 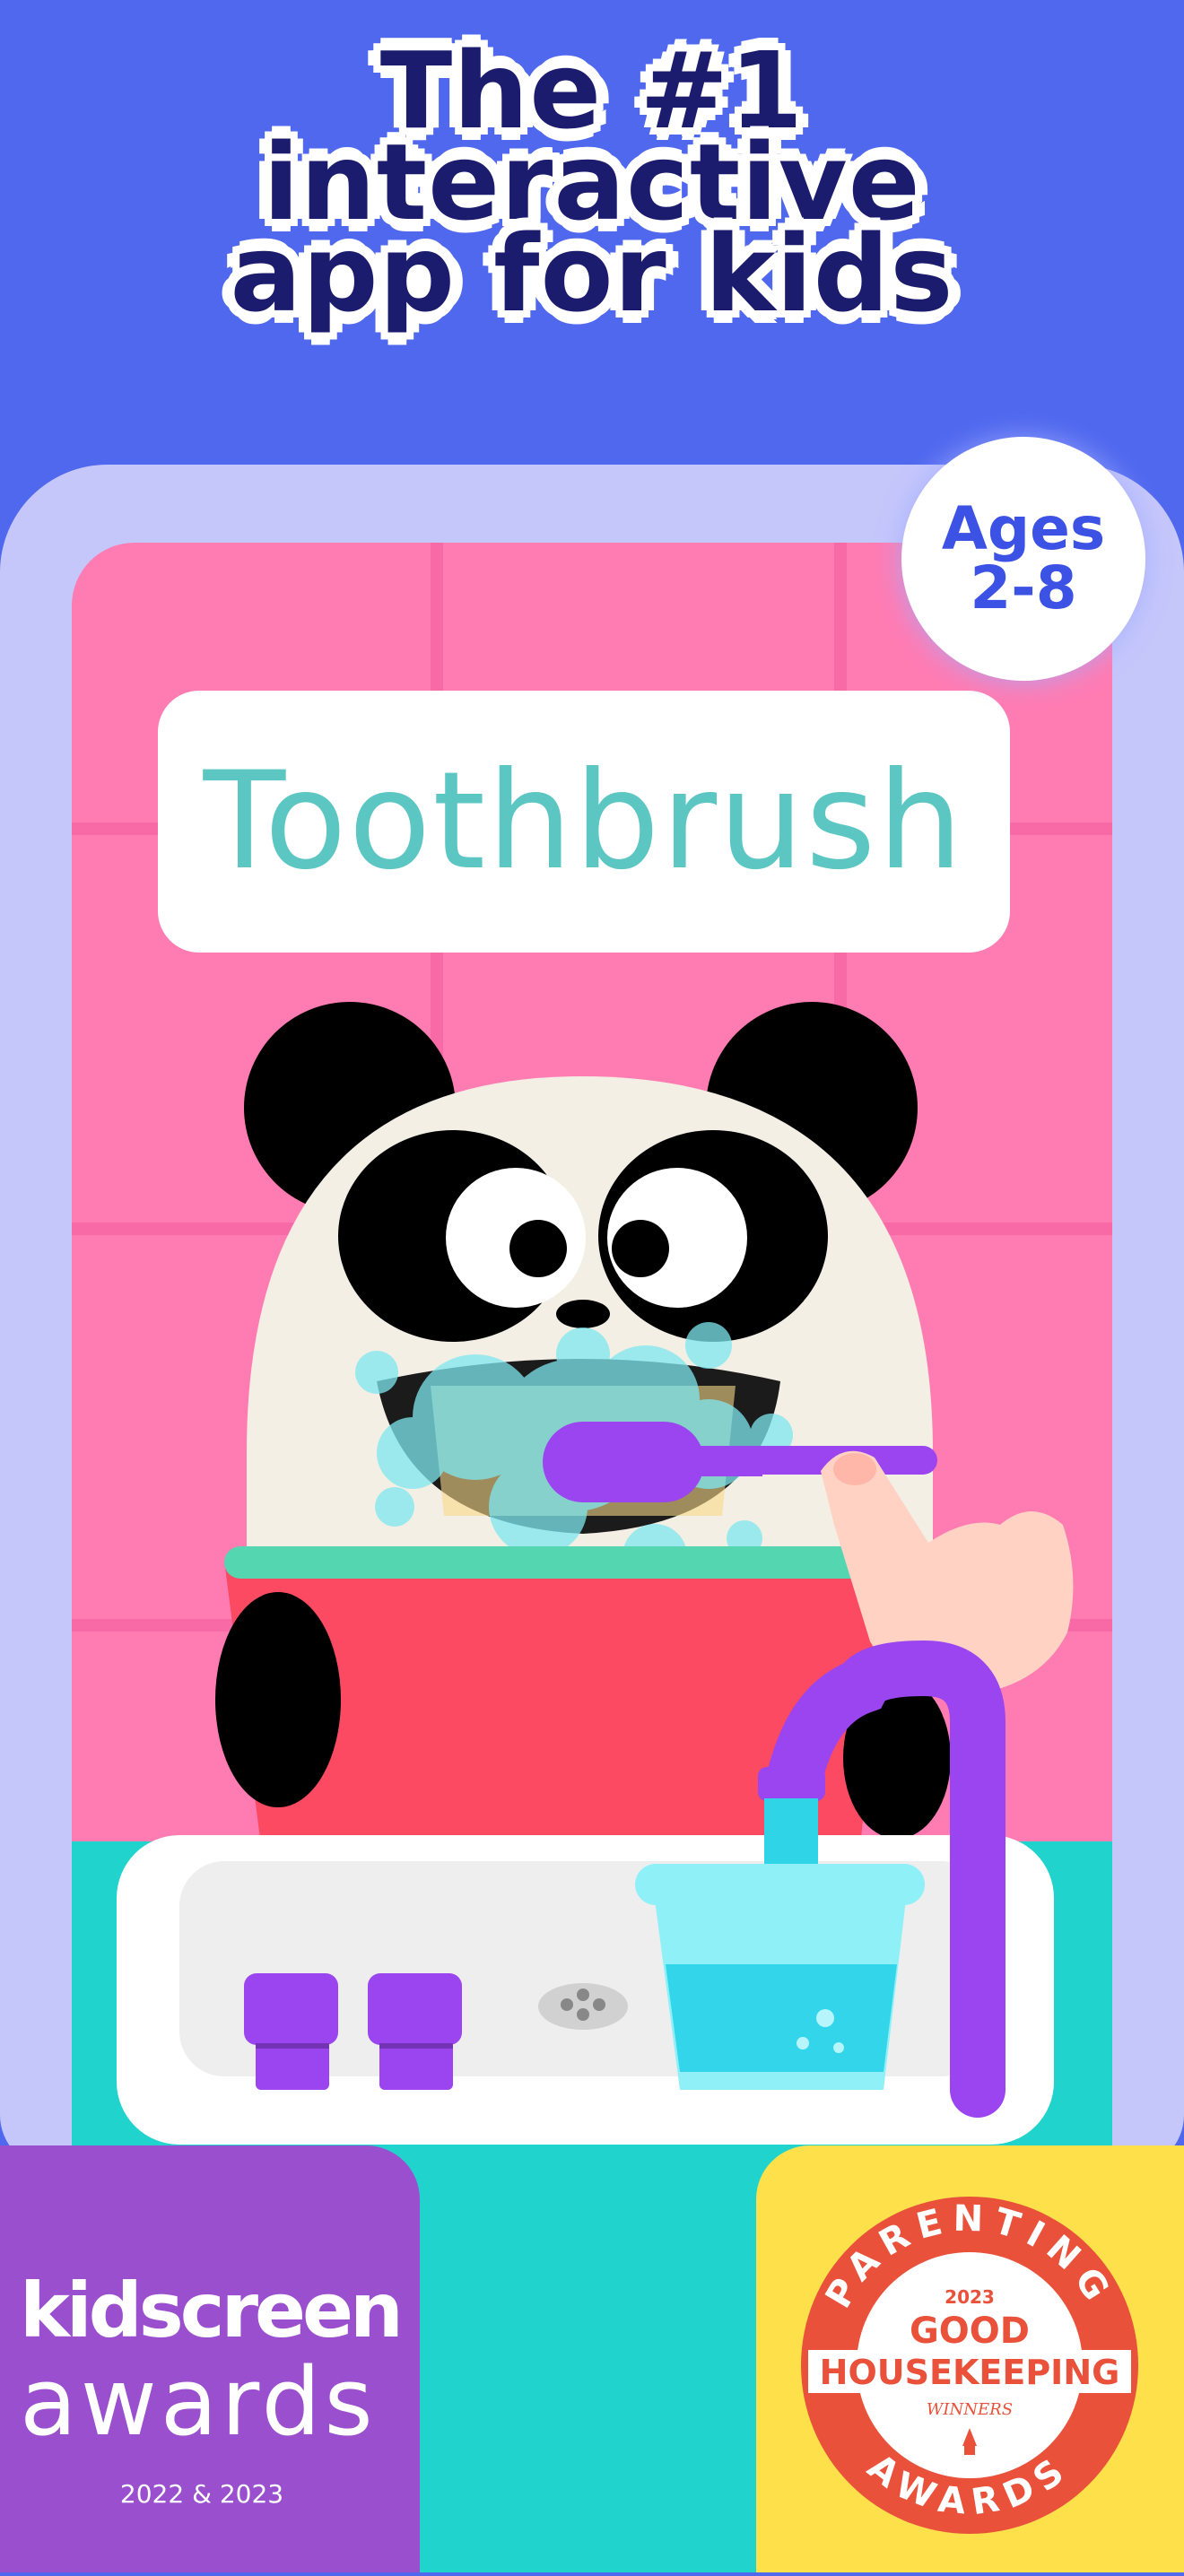 What do you see at coordinates (212, 2310) in the screenshot?
I see `kidscreen-wordmark: kidscreen` at bounding box center [212, 2310].